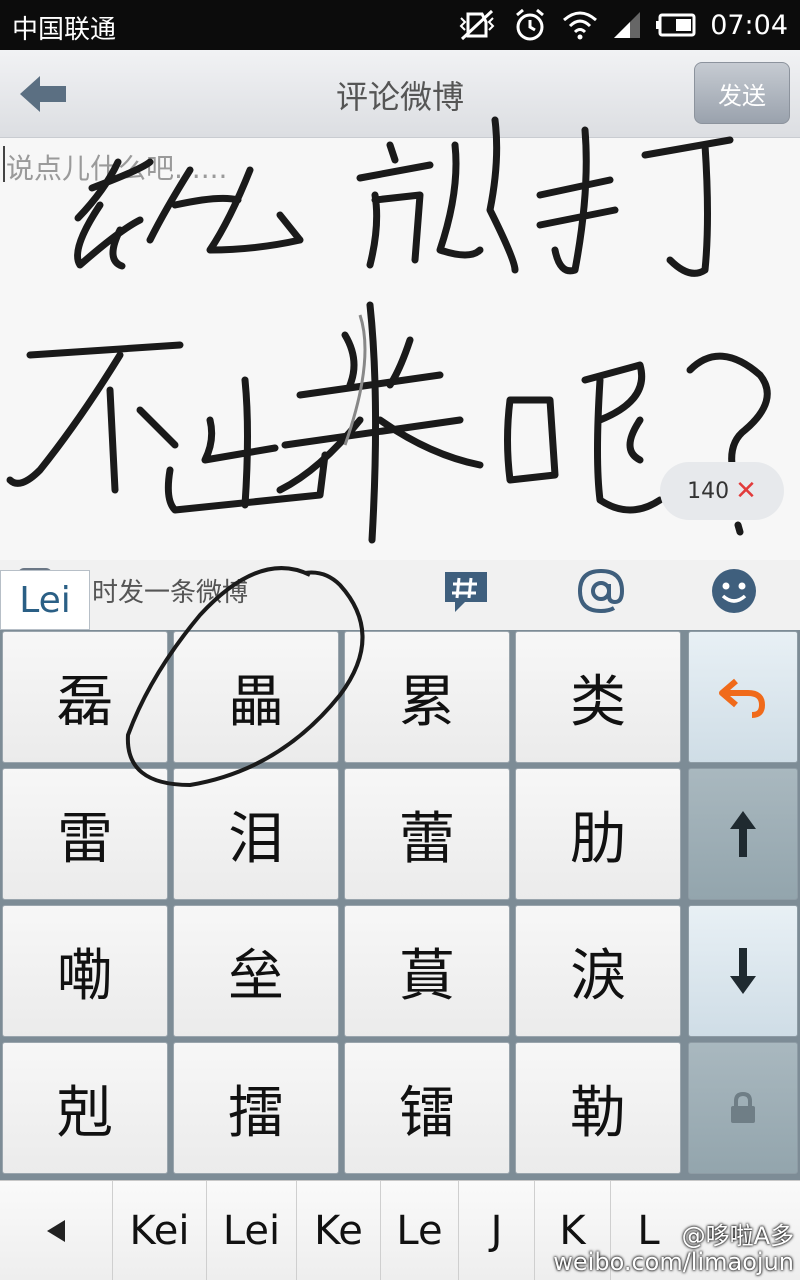 Image resolution: width=800 pixels, height=1280 pixels. Describe the element at coordinates (734, 591) in the screenshot. I see `emoticon-icon` at that location.